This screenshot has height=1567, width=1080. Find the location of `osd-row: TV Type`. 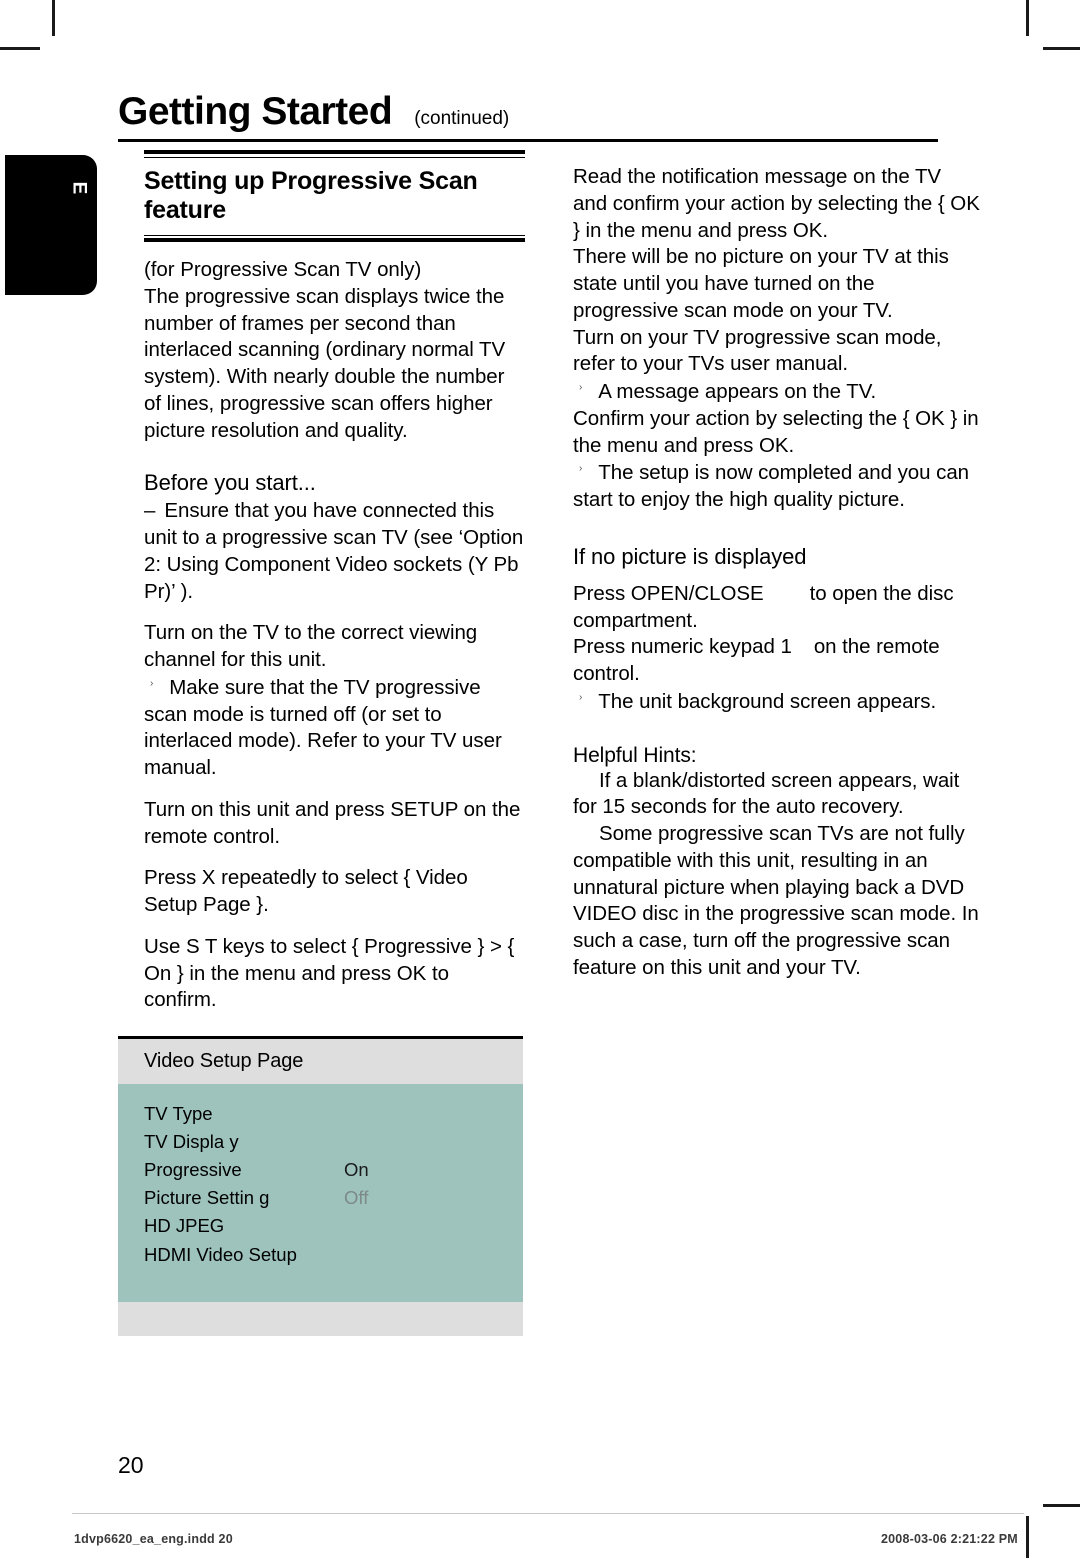

osd-row: TV Type is located at coordinates (320, 1114).